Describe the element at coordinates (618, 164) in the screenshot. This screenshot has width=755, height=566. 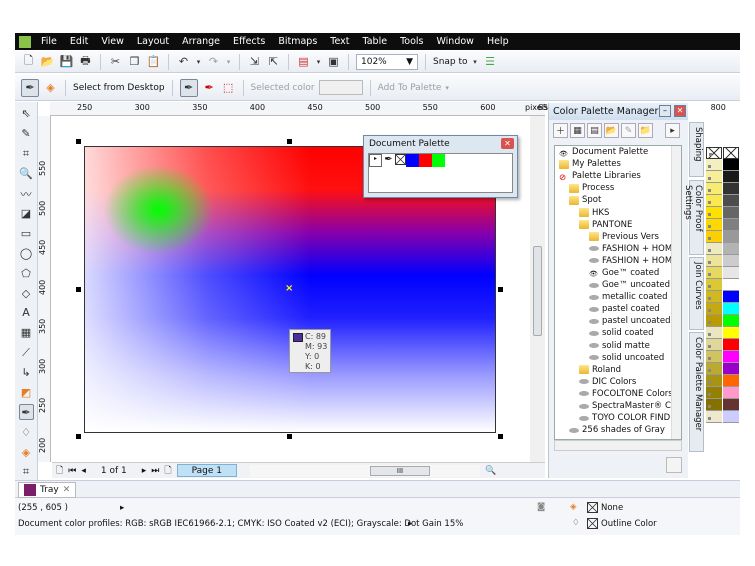
I see `tree-item: My Palettes` at that location.